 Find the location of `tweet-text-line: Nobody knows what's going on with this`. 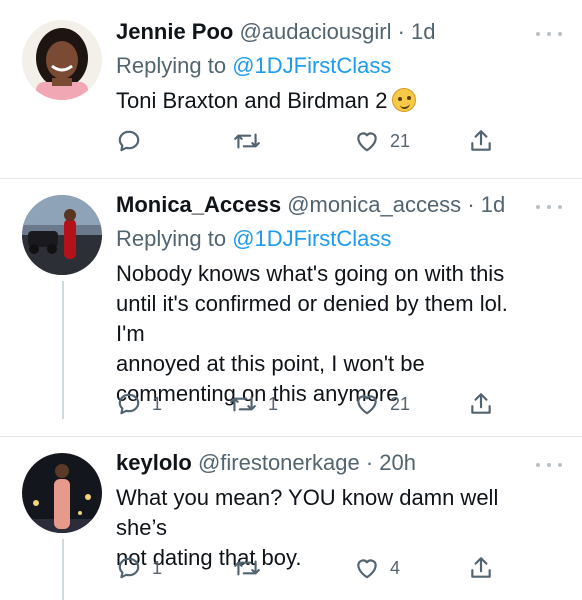

tweet-text-line: Nobody knows what's going on with this is located at coordinates (310, 273).